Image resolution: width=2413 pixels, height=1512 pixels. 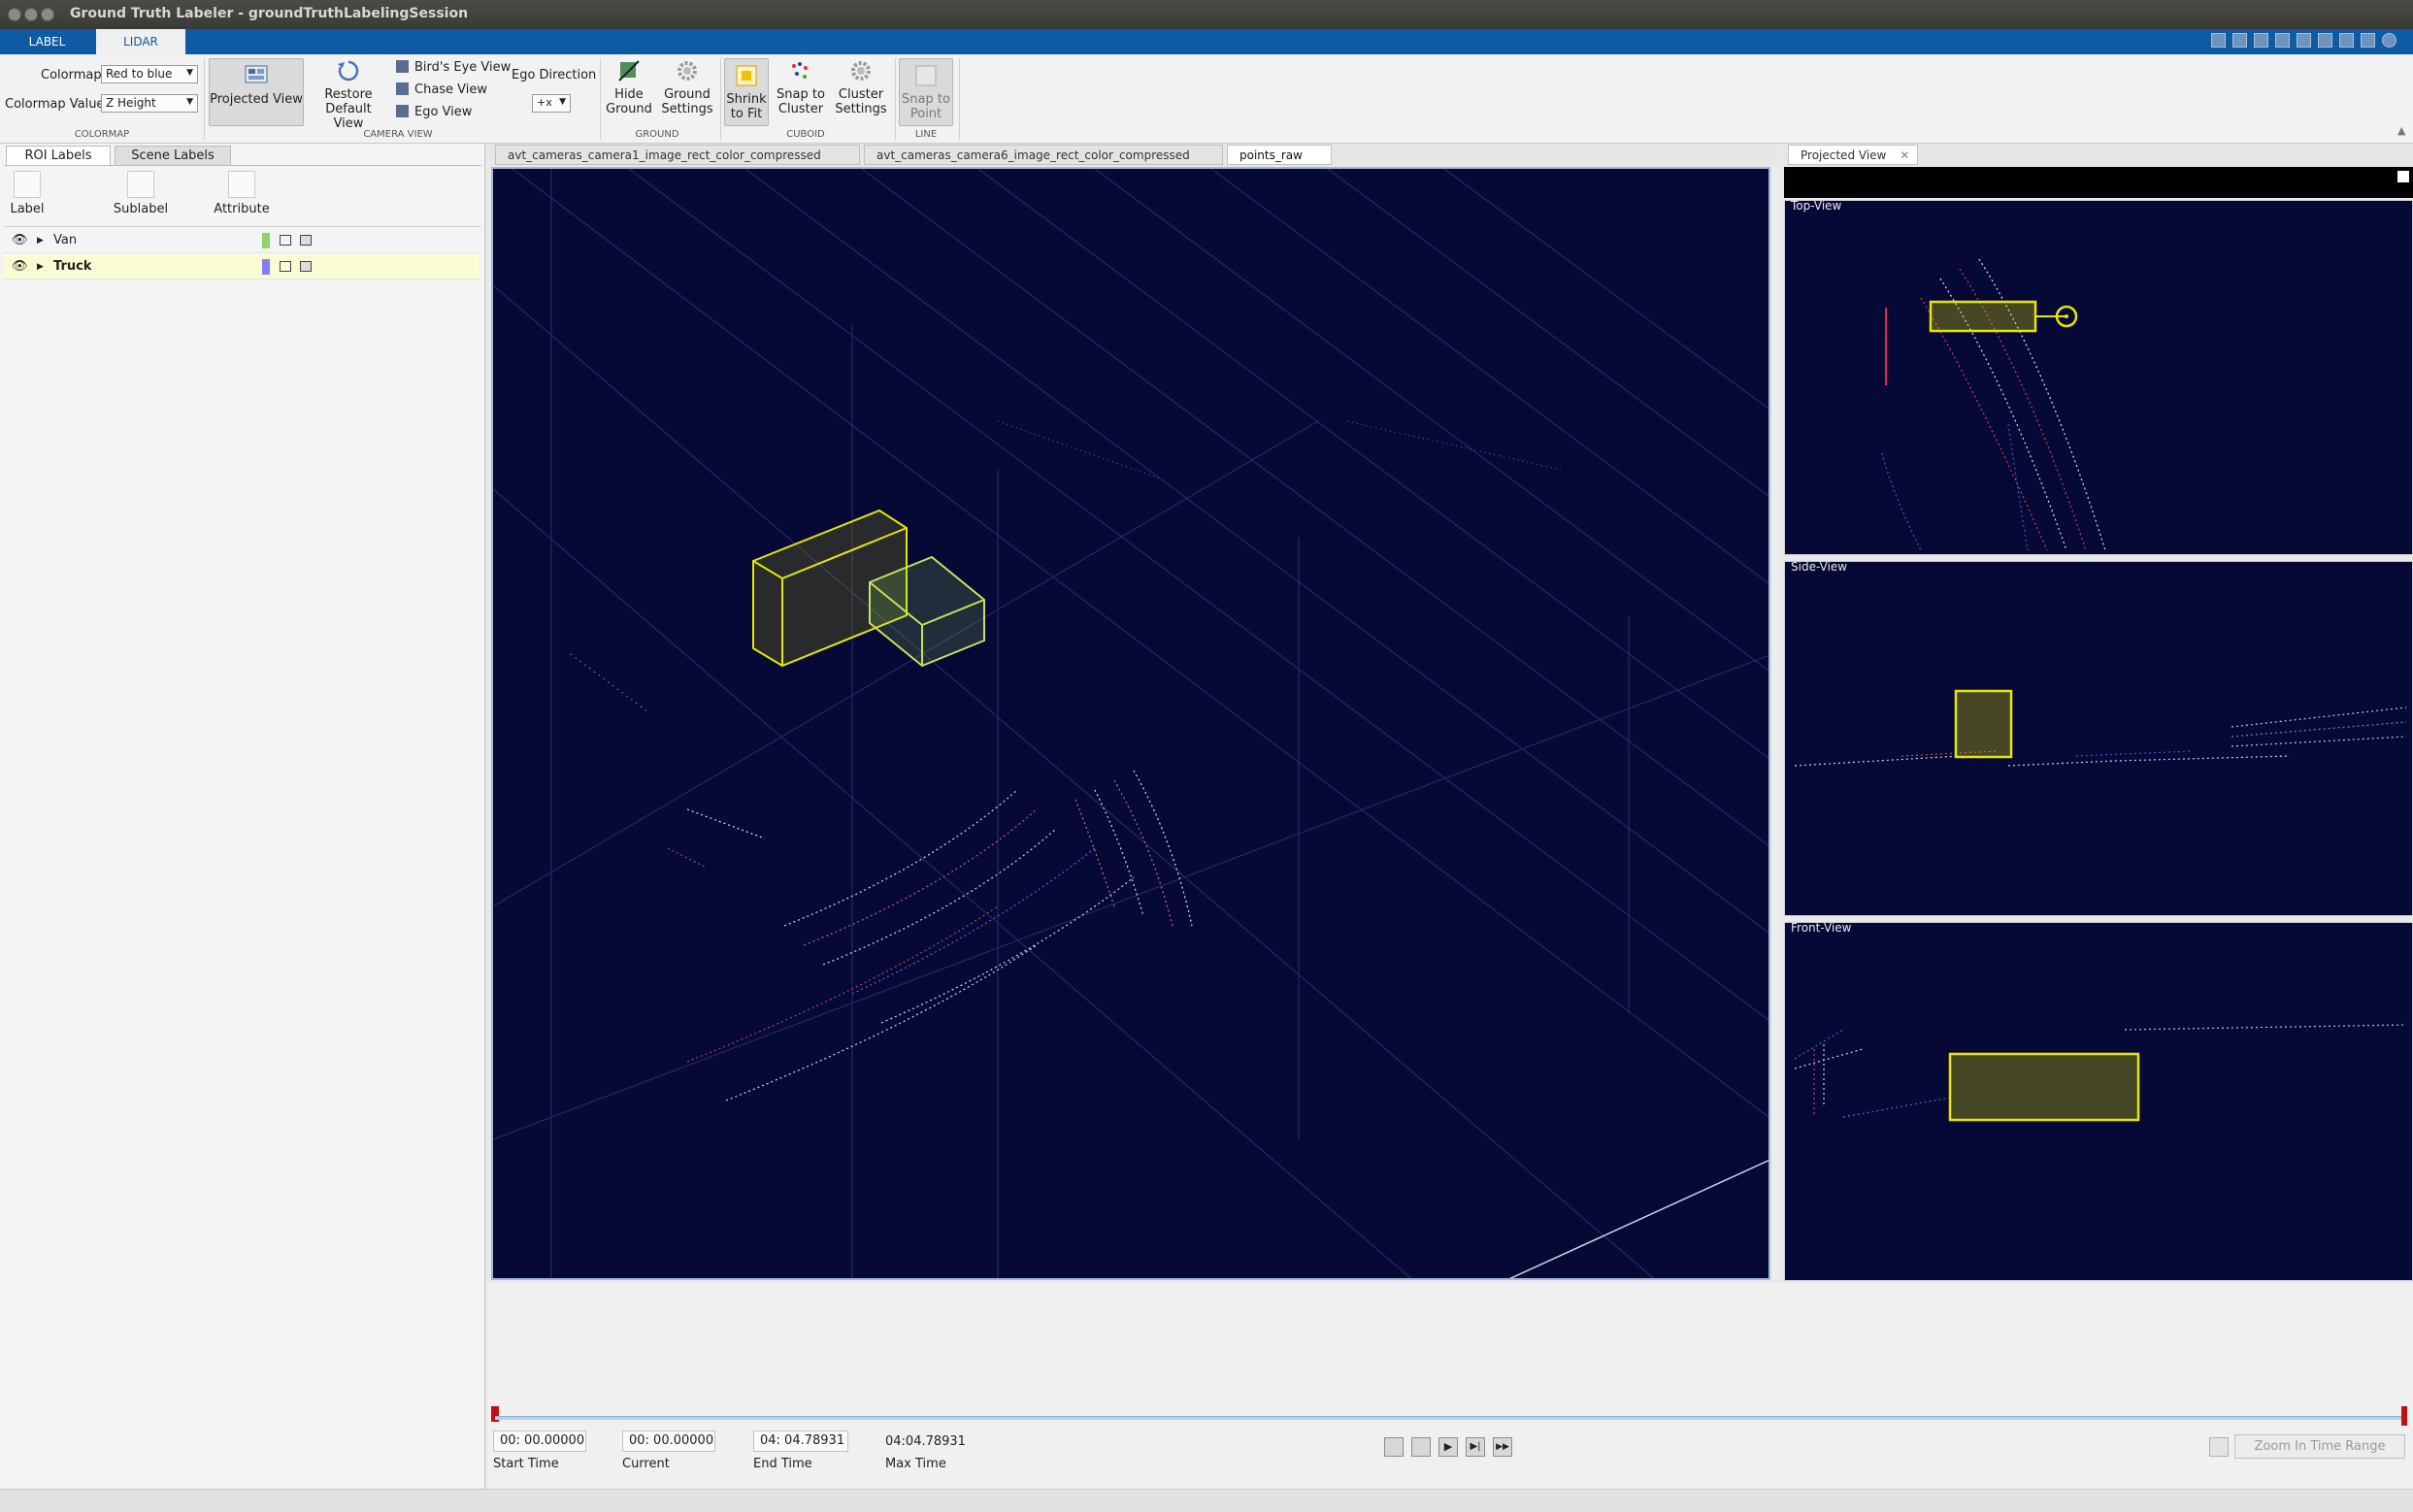 I want to click on ego-direction-dropdown: +x ▼, so click(x=551, y=104).